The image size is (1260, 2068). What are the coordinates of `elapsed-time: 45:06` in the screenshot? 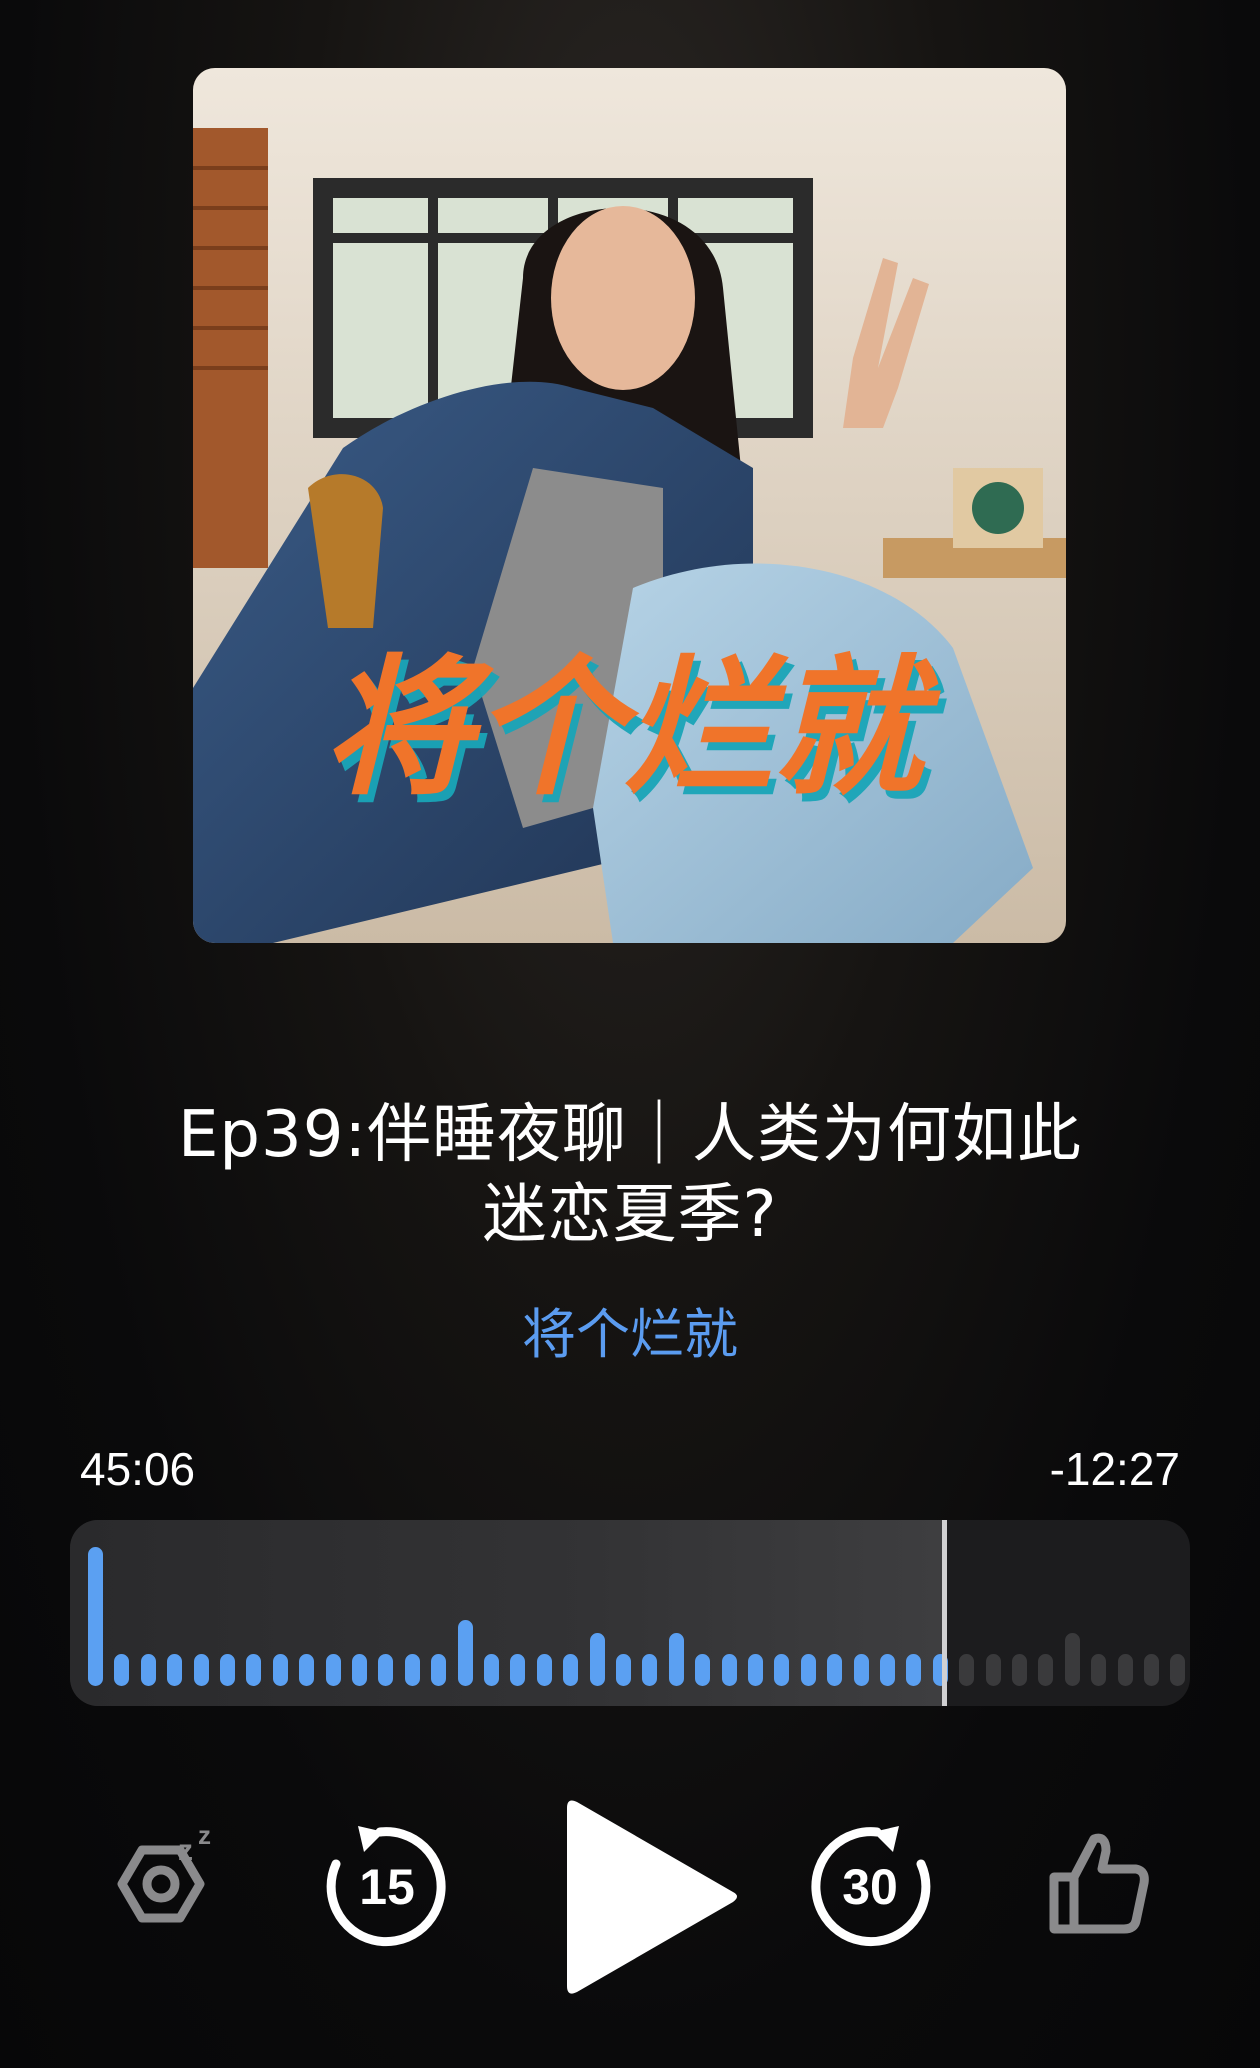 It's located at (138, 1469).